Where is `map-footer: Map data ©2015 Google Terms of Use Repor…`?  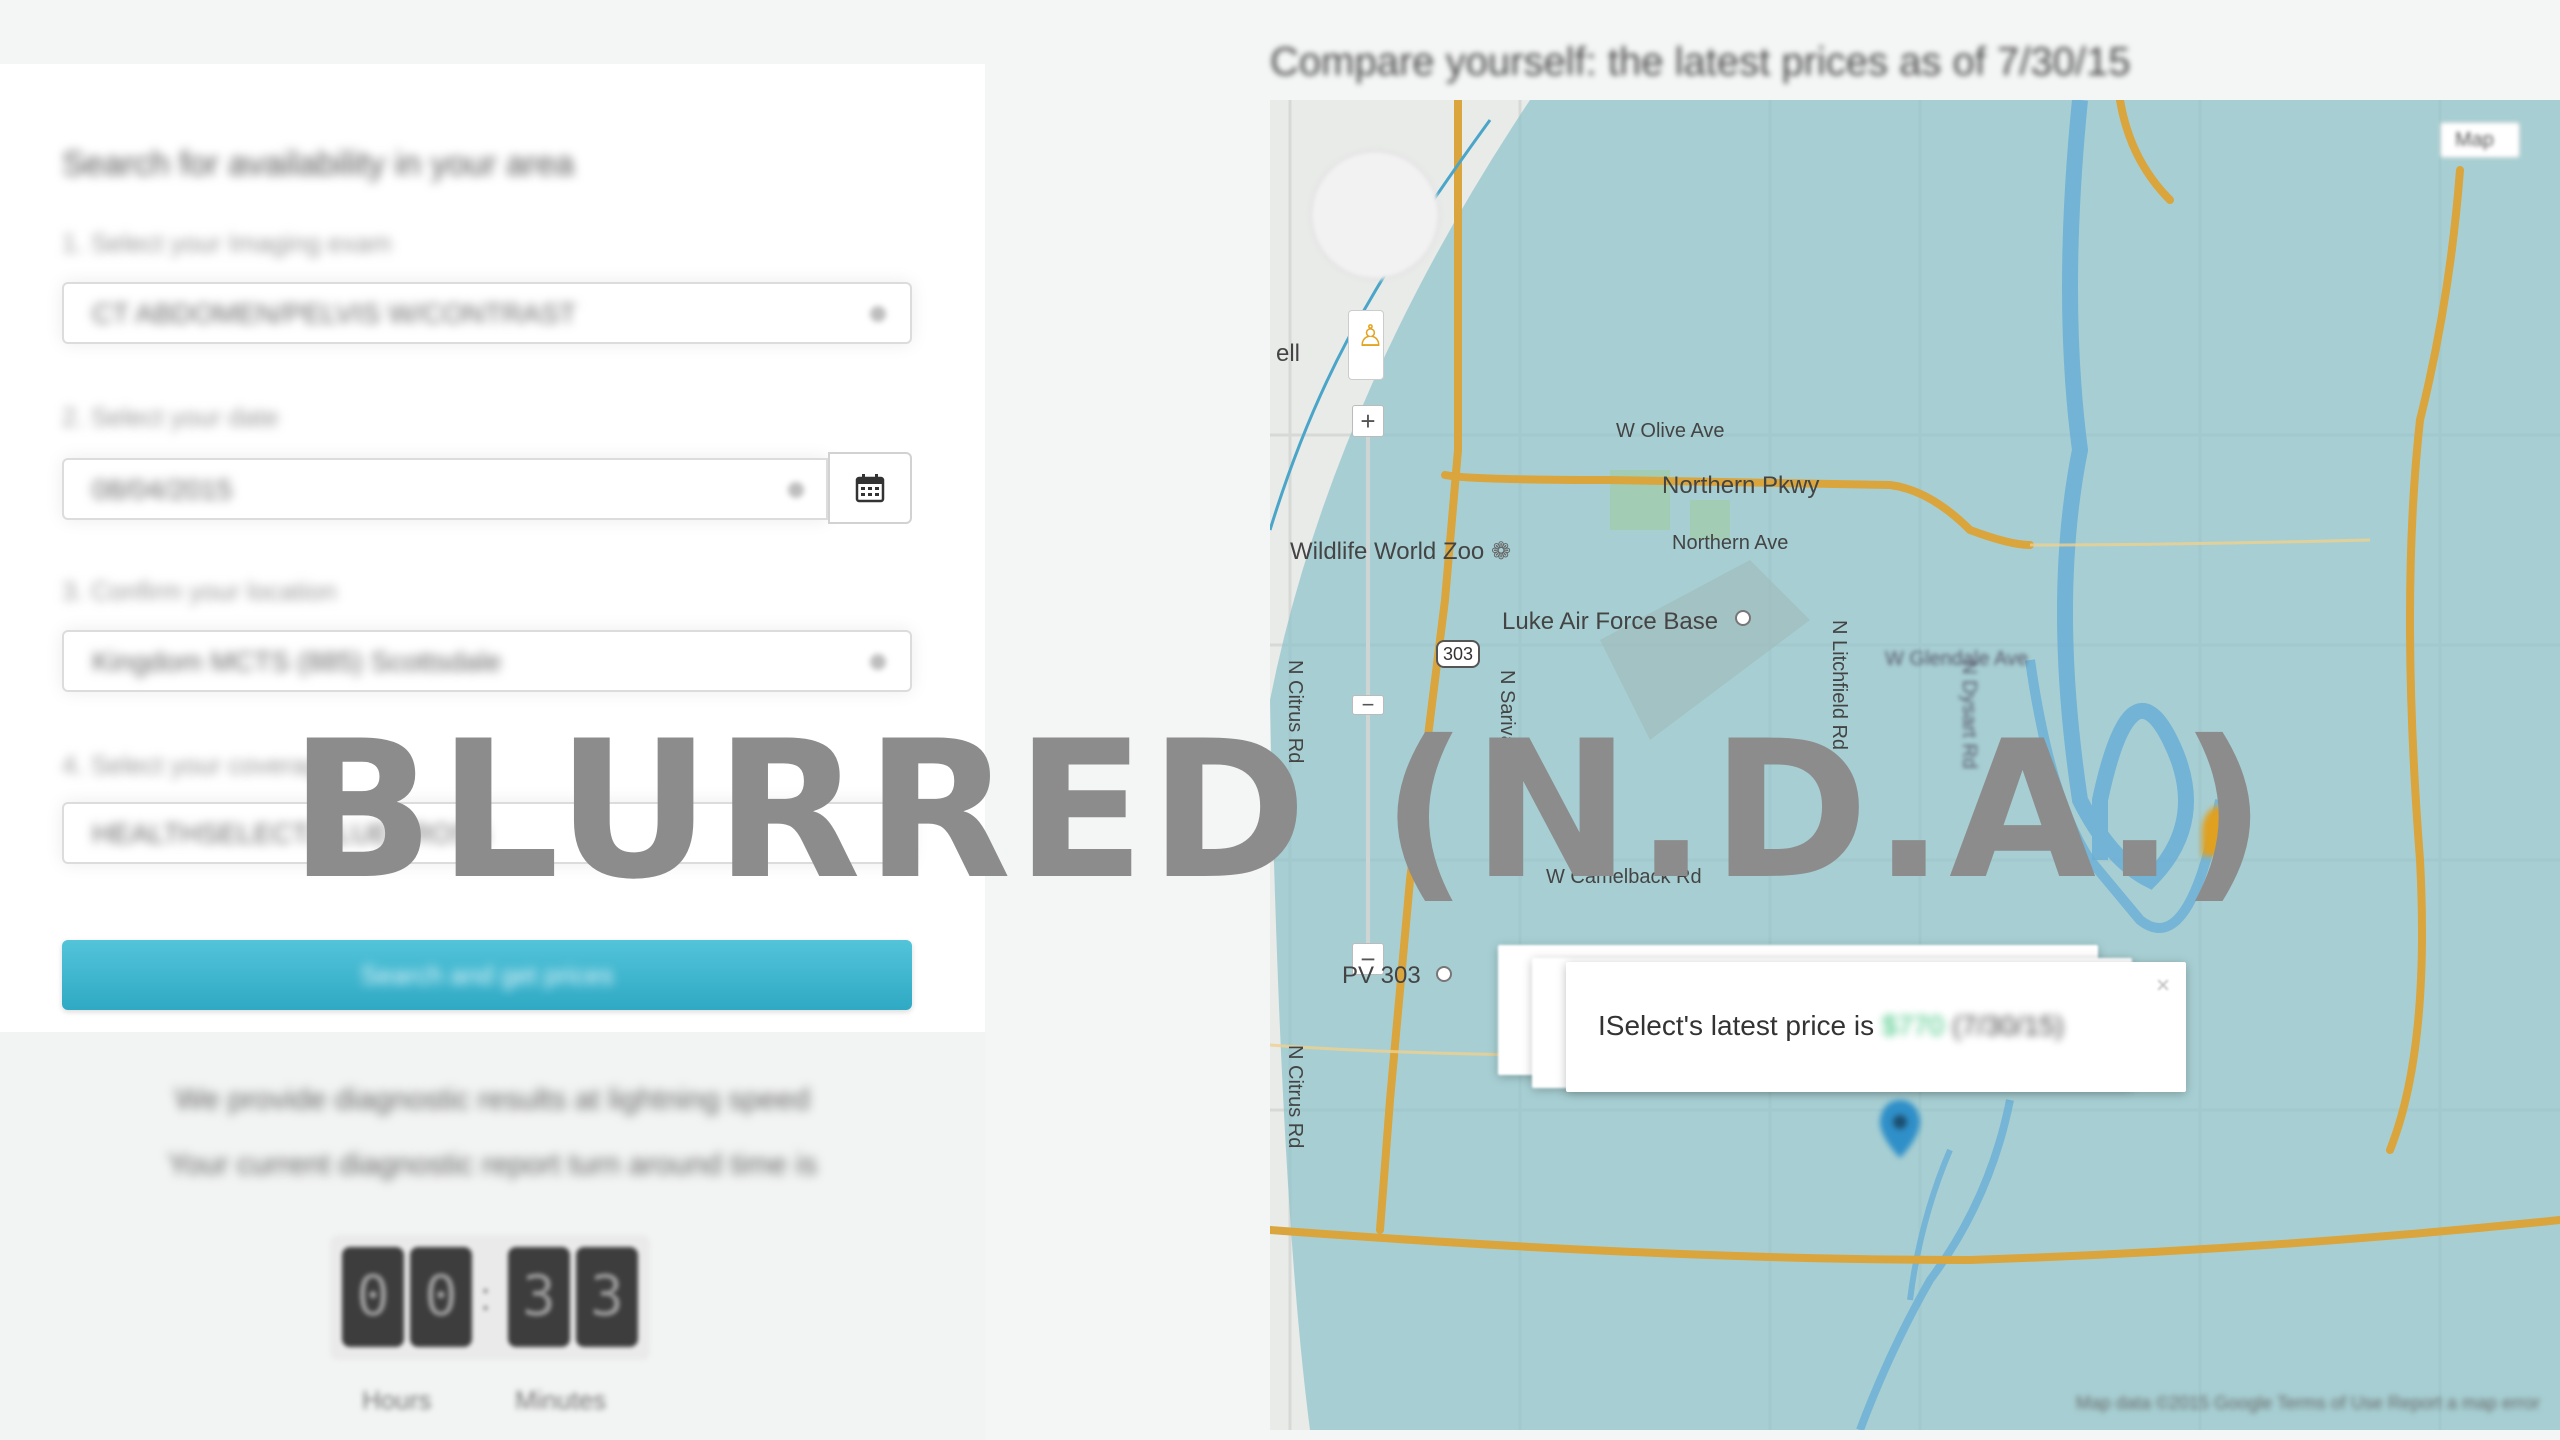 map-footer: Map data ©2015 Google Terms of Use Repor… is located at coordinates (2307, 1403).